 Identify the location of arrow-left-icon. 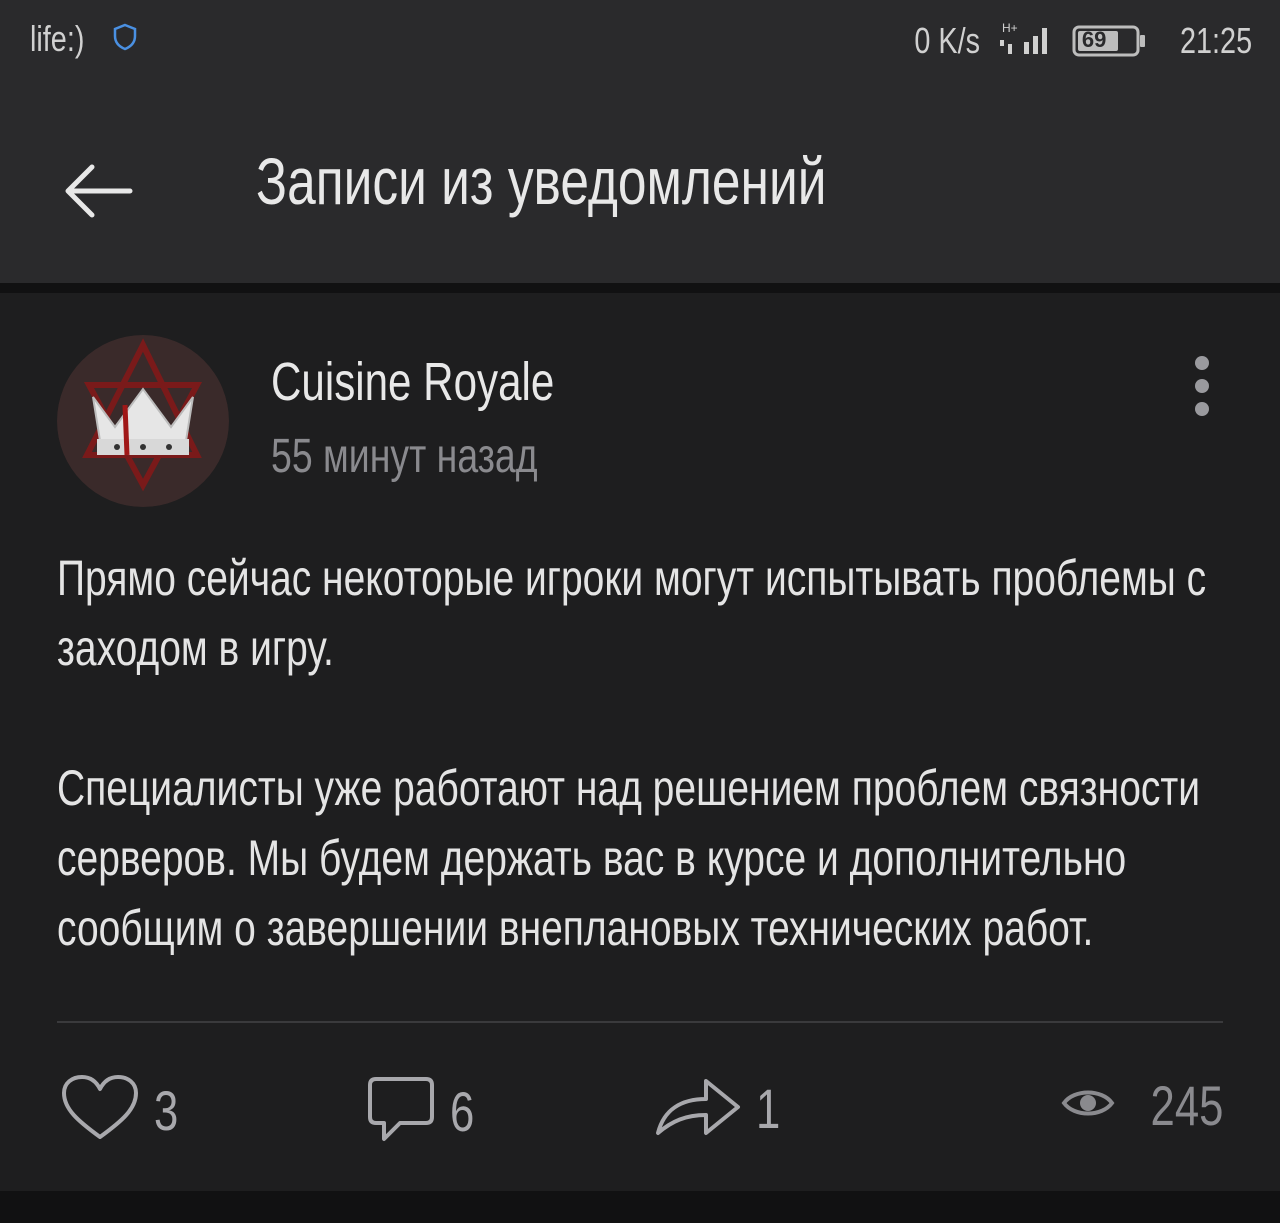
(98, 191).